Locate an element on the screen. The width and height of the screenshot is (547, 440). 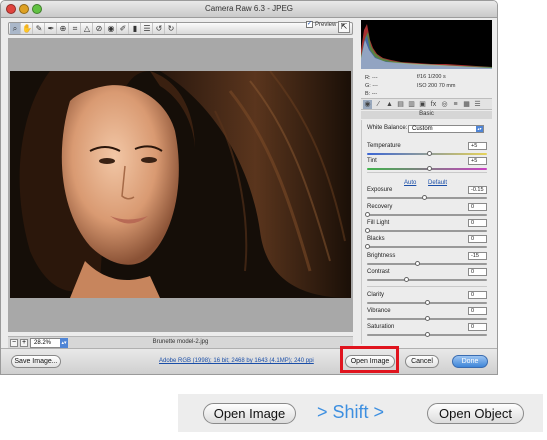
slider-label: Clarity is located at coordinates (376, 295).